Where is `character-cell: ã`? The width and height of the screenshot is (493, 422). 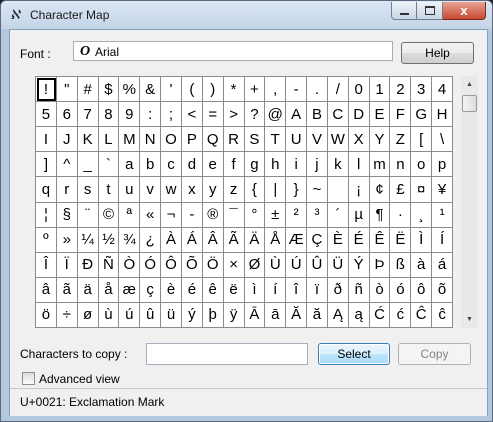 character-cell: ã is located at coordinates (67, 290).